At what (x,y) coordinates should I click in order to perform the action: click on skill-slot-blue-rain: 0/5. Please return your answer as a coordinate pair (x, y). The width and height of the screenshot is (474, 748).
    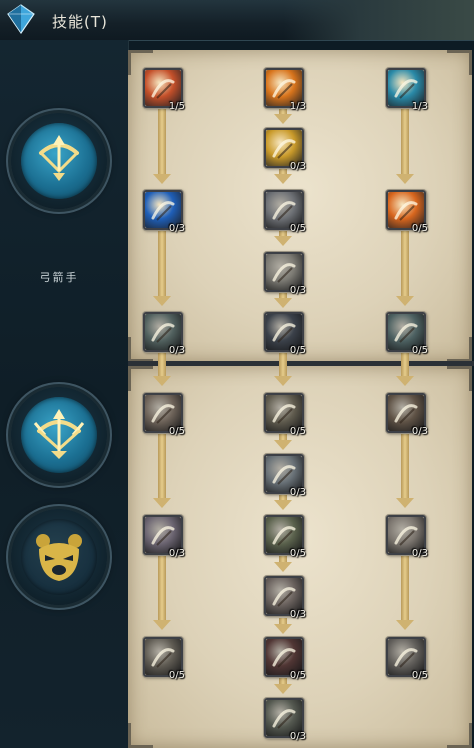
    Looking at the image, I should click on (285, 334).